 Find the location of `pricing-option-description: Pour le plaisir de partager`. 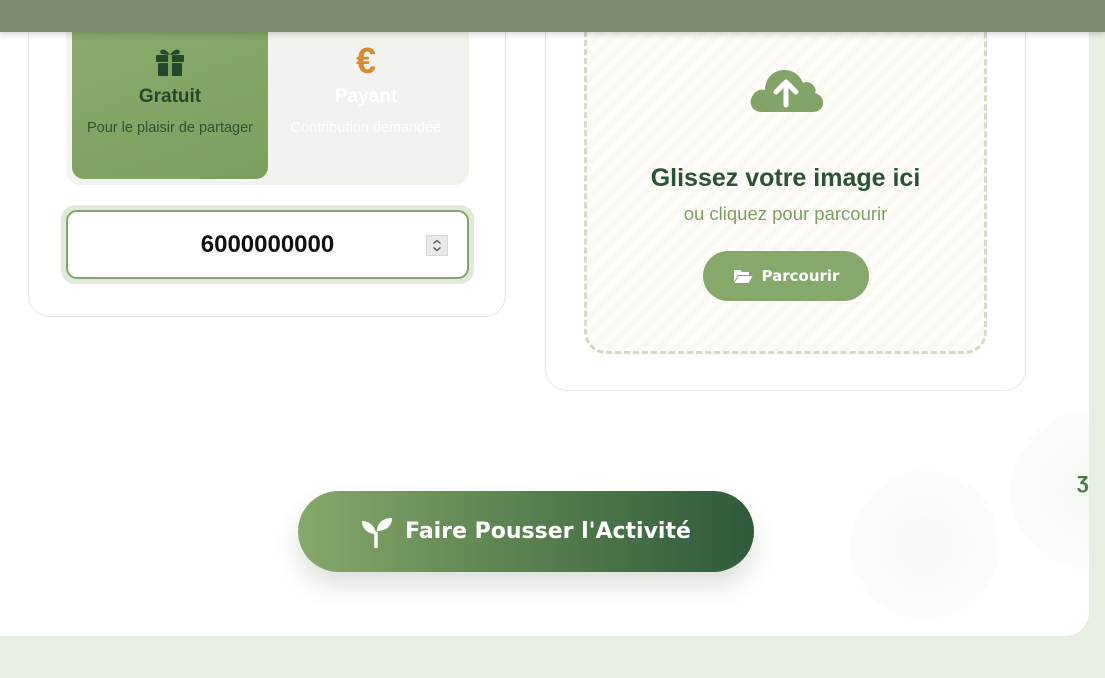

pricing-option-description: Pour le plaisir de partager is located at coordinates (170, 128).